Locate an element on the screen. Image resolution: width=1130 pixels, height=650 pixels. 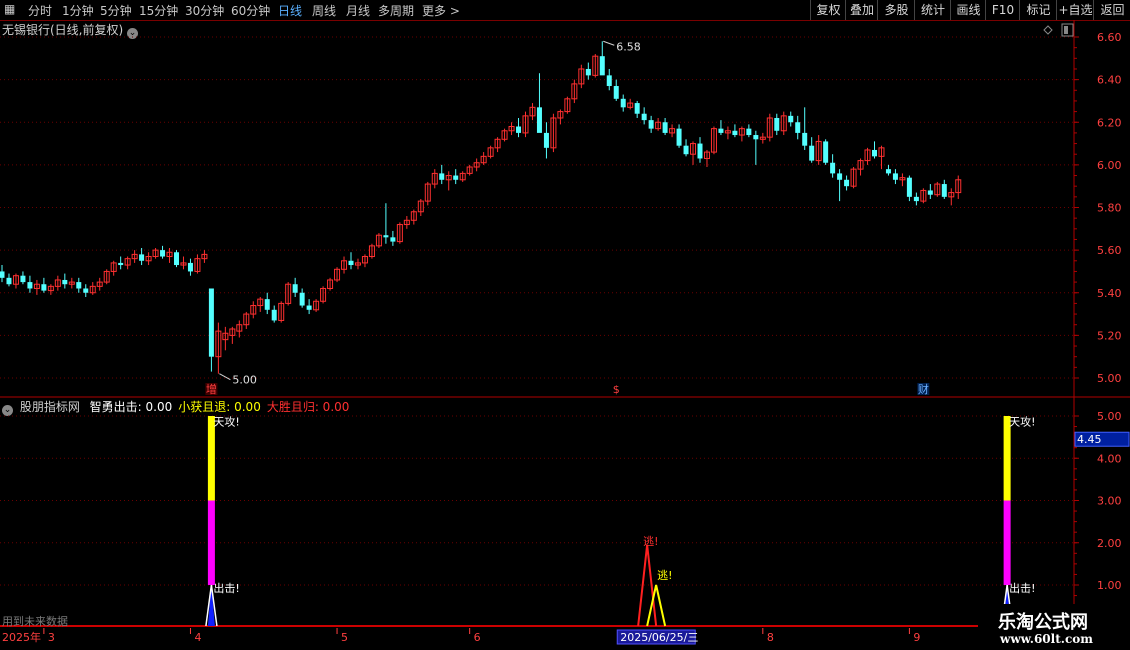
period-tab-2: 5分钟 is located at coordinates (116, 10).